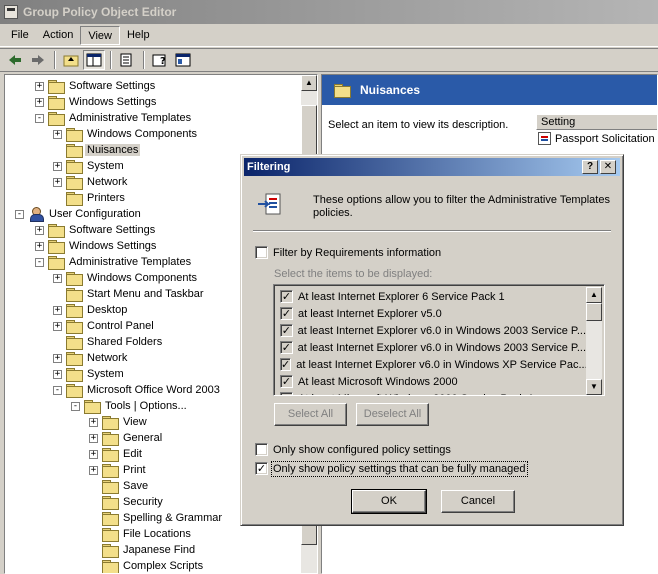 The image size is (658, 574). What do you see at coordinates (594, 341) in the screenshot?
I see `requirements-scrollbar: ▲ ▼` at bounding box center [594, 341].